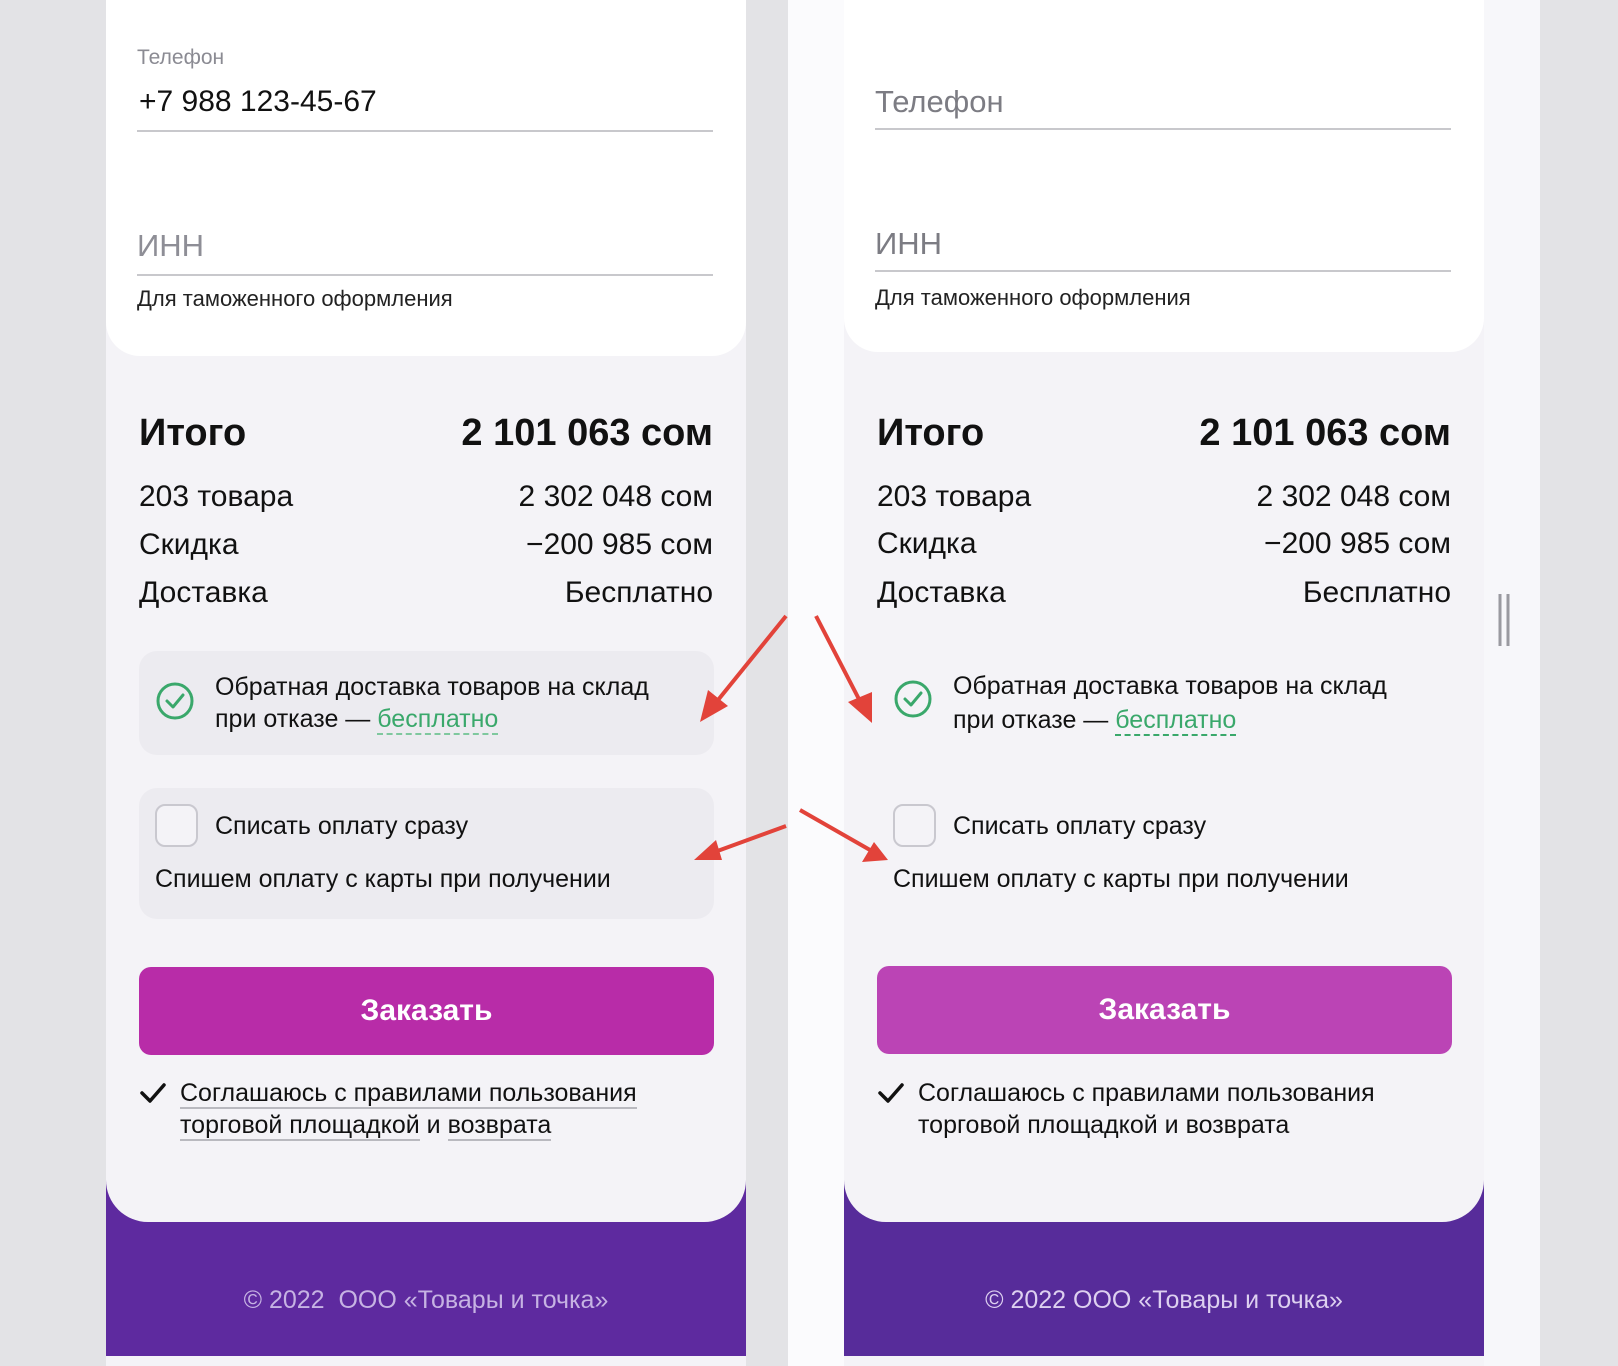 The width and height of the screenshot is (1618, 1366). What do you see at coordinates (300, 1126) in the screenshot?
I see `marketplace-rules-link: торговой площадкой` at bounding box center [300, 1126].